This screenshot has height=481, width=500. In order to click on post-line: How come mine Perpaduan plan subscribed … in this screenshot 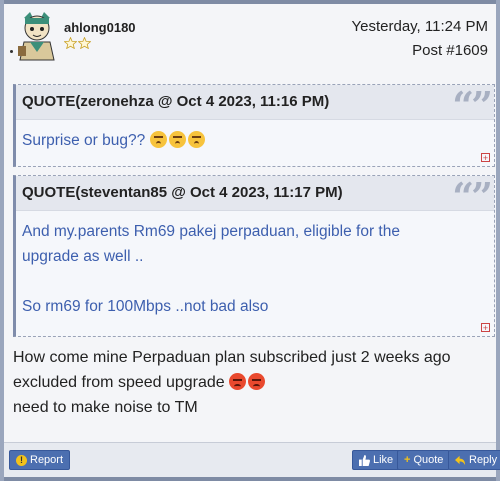, I will do `click(232, 357)`.